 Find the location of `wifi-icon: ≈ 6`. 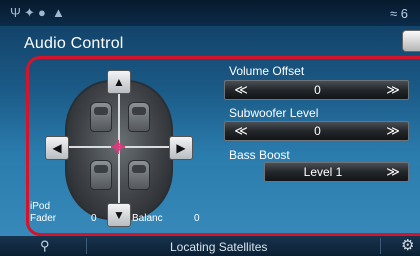

wifi-icon: ≈ 6 is located at coordinates (399, 13).